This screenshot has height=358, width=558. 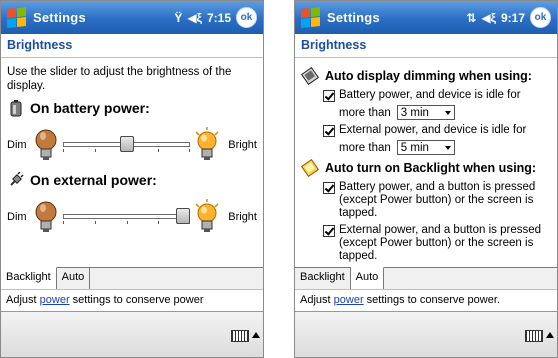 I want to click on clock: 9:17, so click(x=513, y=18).